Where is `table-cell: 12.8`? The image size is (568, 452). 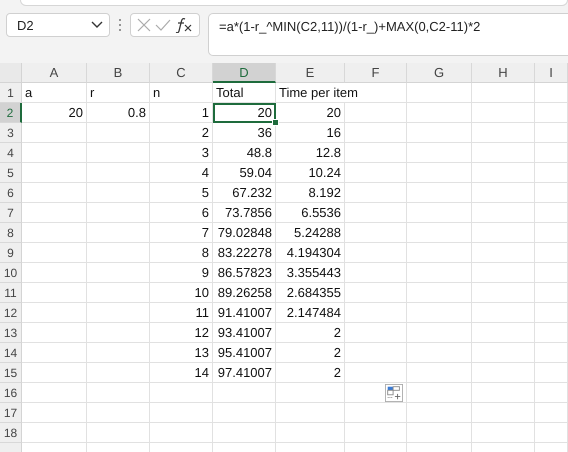 table-cell: 12.8 is located at coordinates (310, 153).